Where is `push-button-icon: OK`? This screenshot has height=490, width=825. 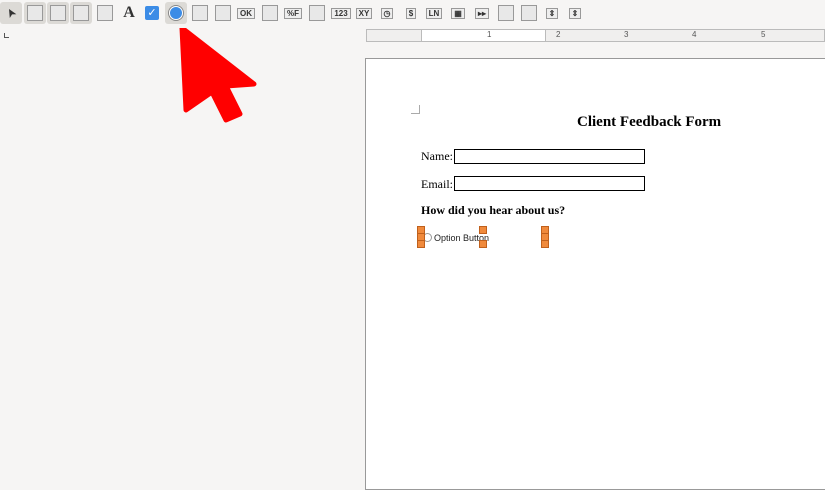 push-button-icon: OK is located at coordinates (246, 13).